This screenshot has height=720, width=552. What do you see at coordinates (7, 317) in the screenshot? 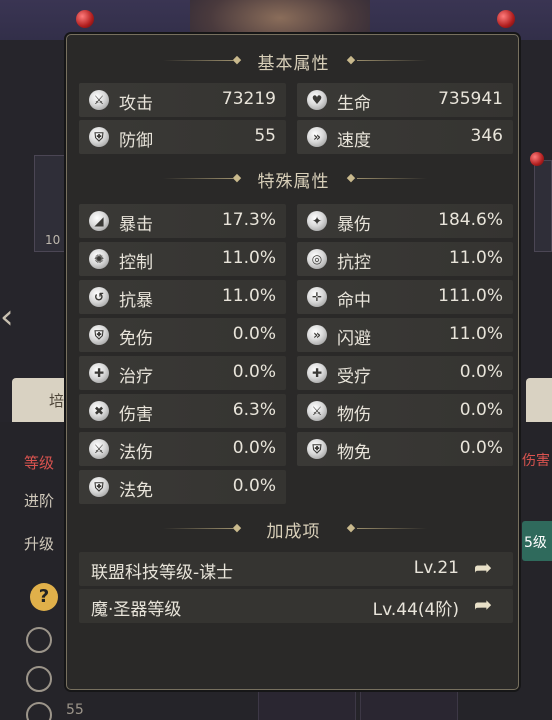
I see `left-arrow-icon: ‹` at bounding box center [7, 317].